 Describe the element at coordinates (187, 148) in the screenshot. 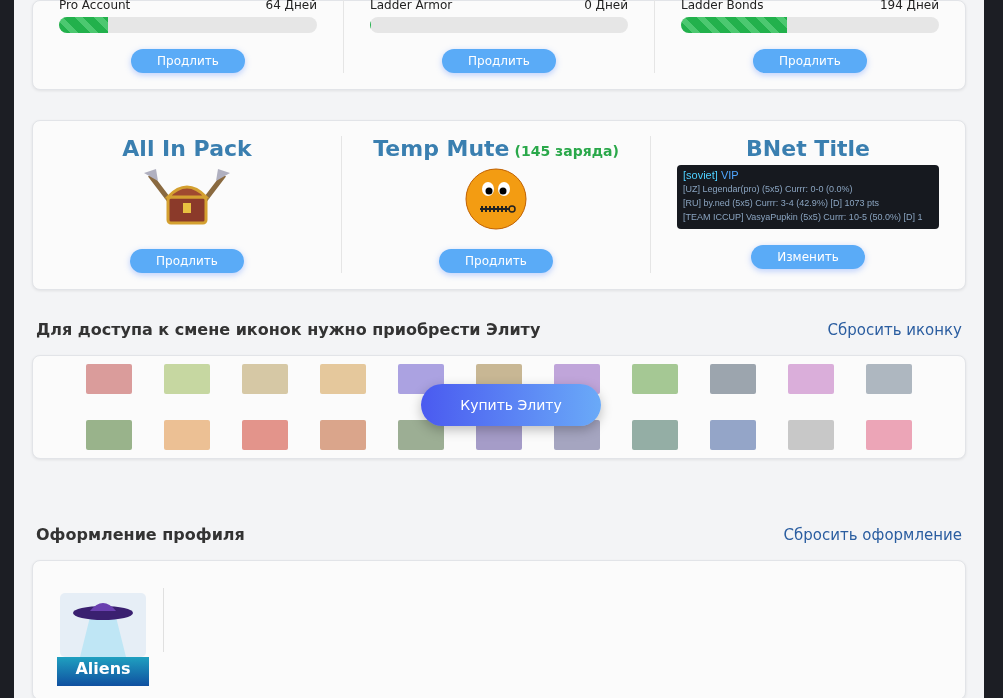

I see `item-title: All In Pack` at that location.